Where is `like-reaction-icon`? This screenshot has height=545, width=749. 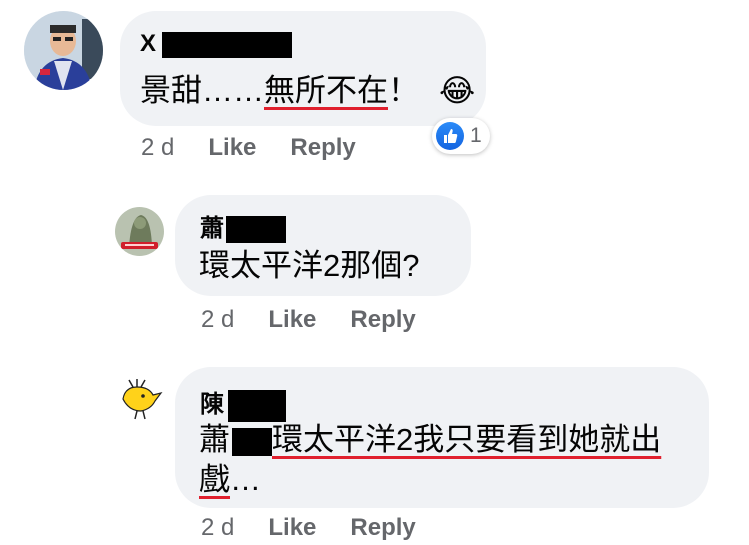
like-reaction-icon is located at coordinates (450, 136).